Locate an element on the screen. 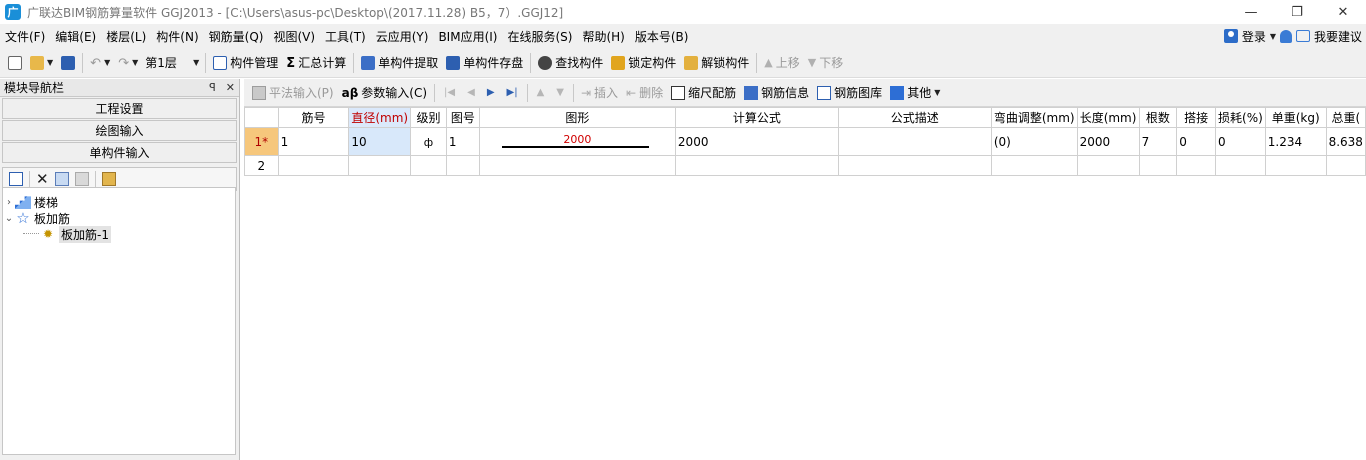  cell-lap: 0 is located at coordinates (1196, 141).